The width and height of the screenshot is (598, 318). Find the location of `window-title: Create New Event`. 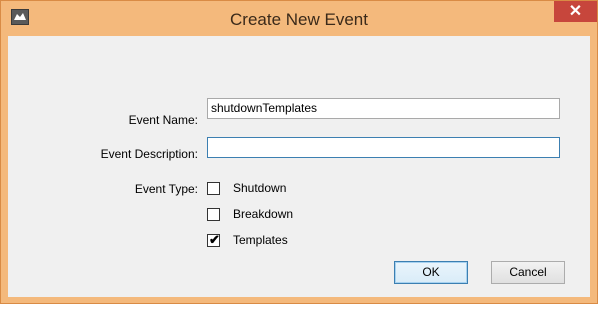

window-title: Create New Event is located at coordinates (299, 19).